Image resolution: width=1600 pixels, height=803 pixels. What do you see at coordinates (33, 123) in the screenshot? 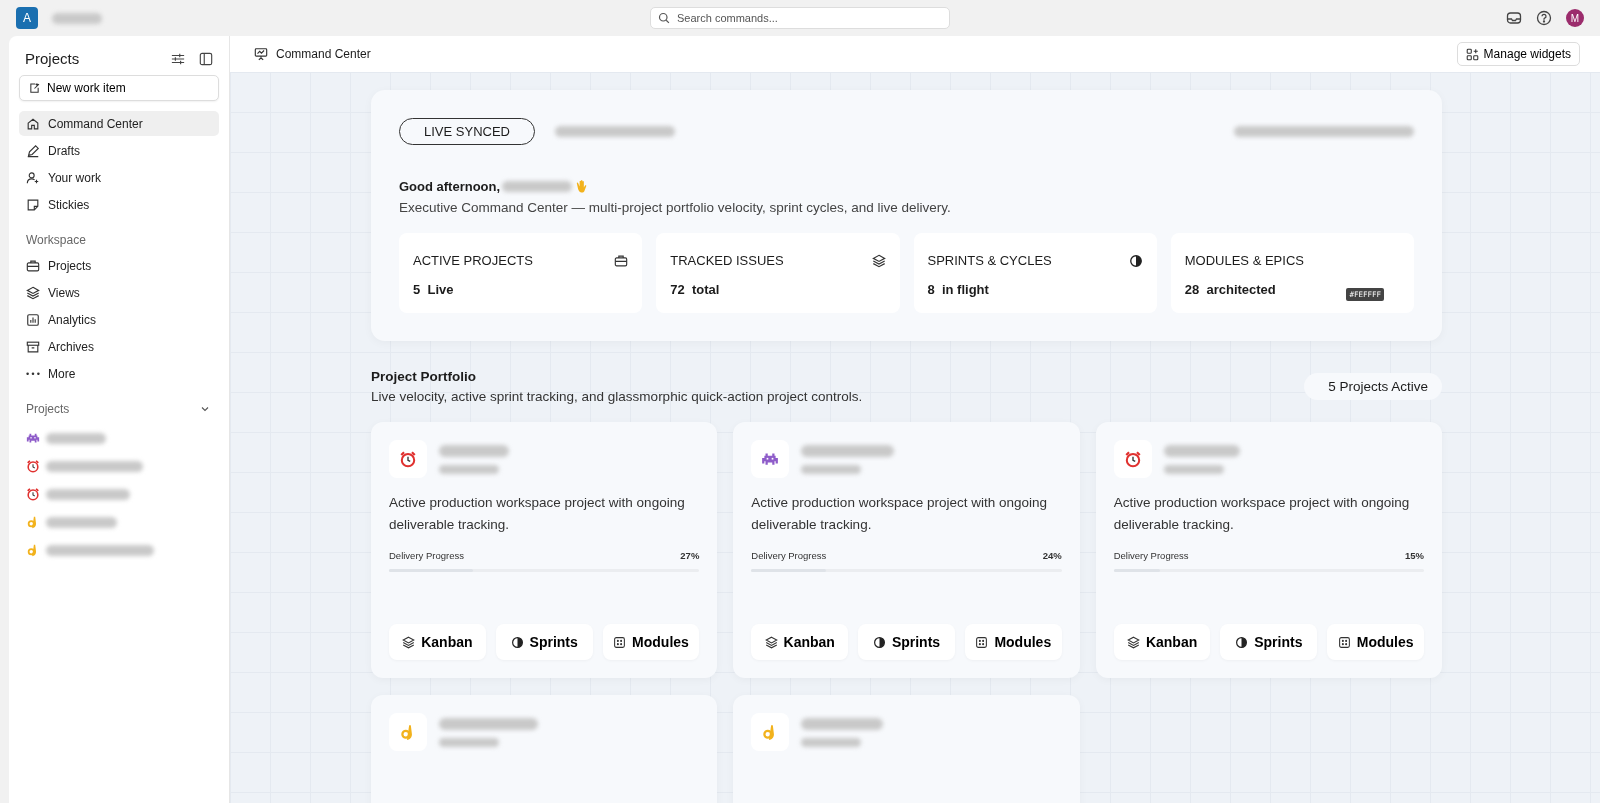
I see `home-icon` at bounding box center [33, 123].